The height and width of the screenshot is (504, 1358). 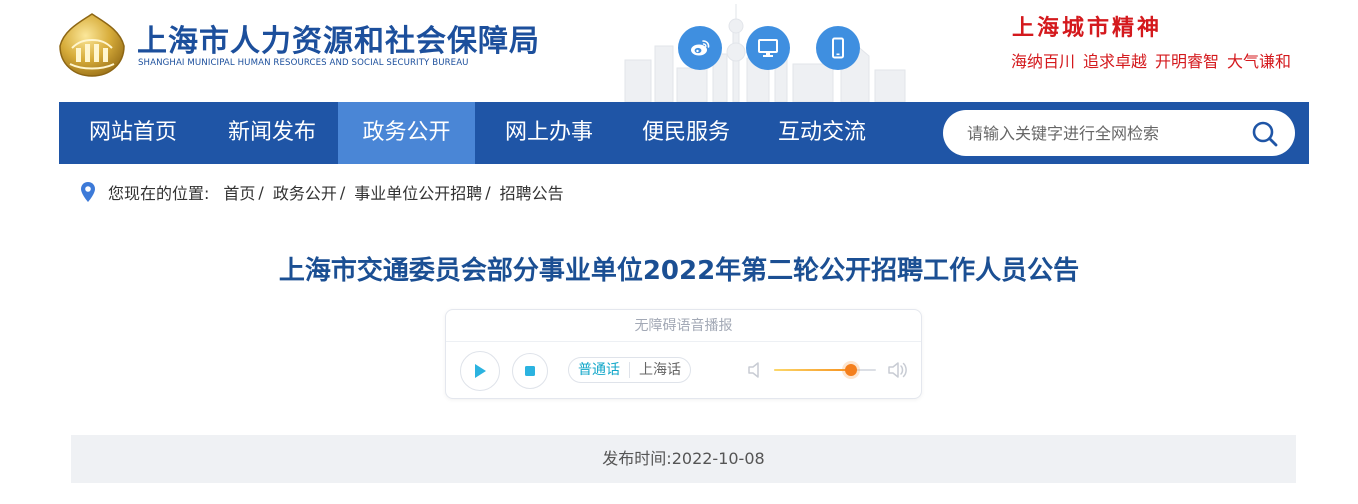 What do you see at coordinates (755, 370) in the screenshot?
I see `volume-low-icon` at bounding box center [755, 370].